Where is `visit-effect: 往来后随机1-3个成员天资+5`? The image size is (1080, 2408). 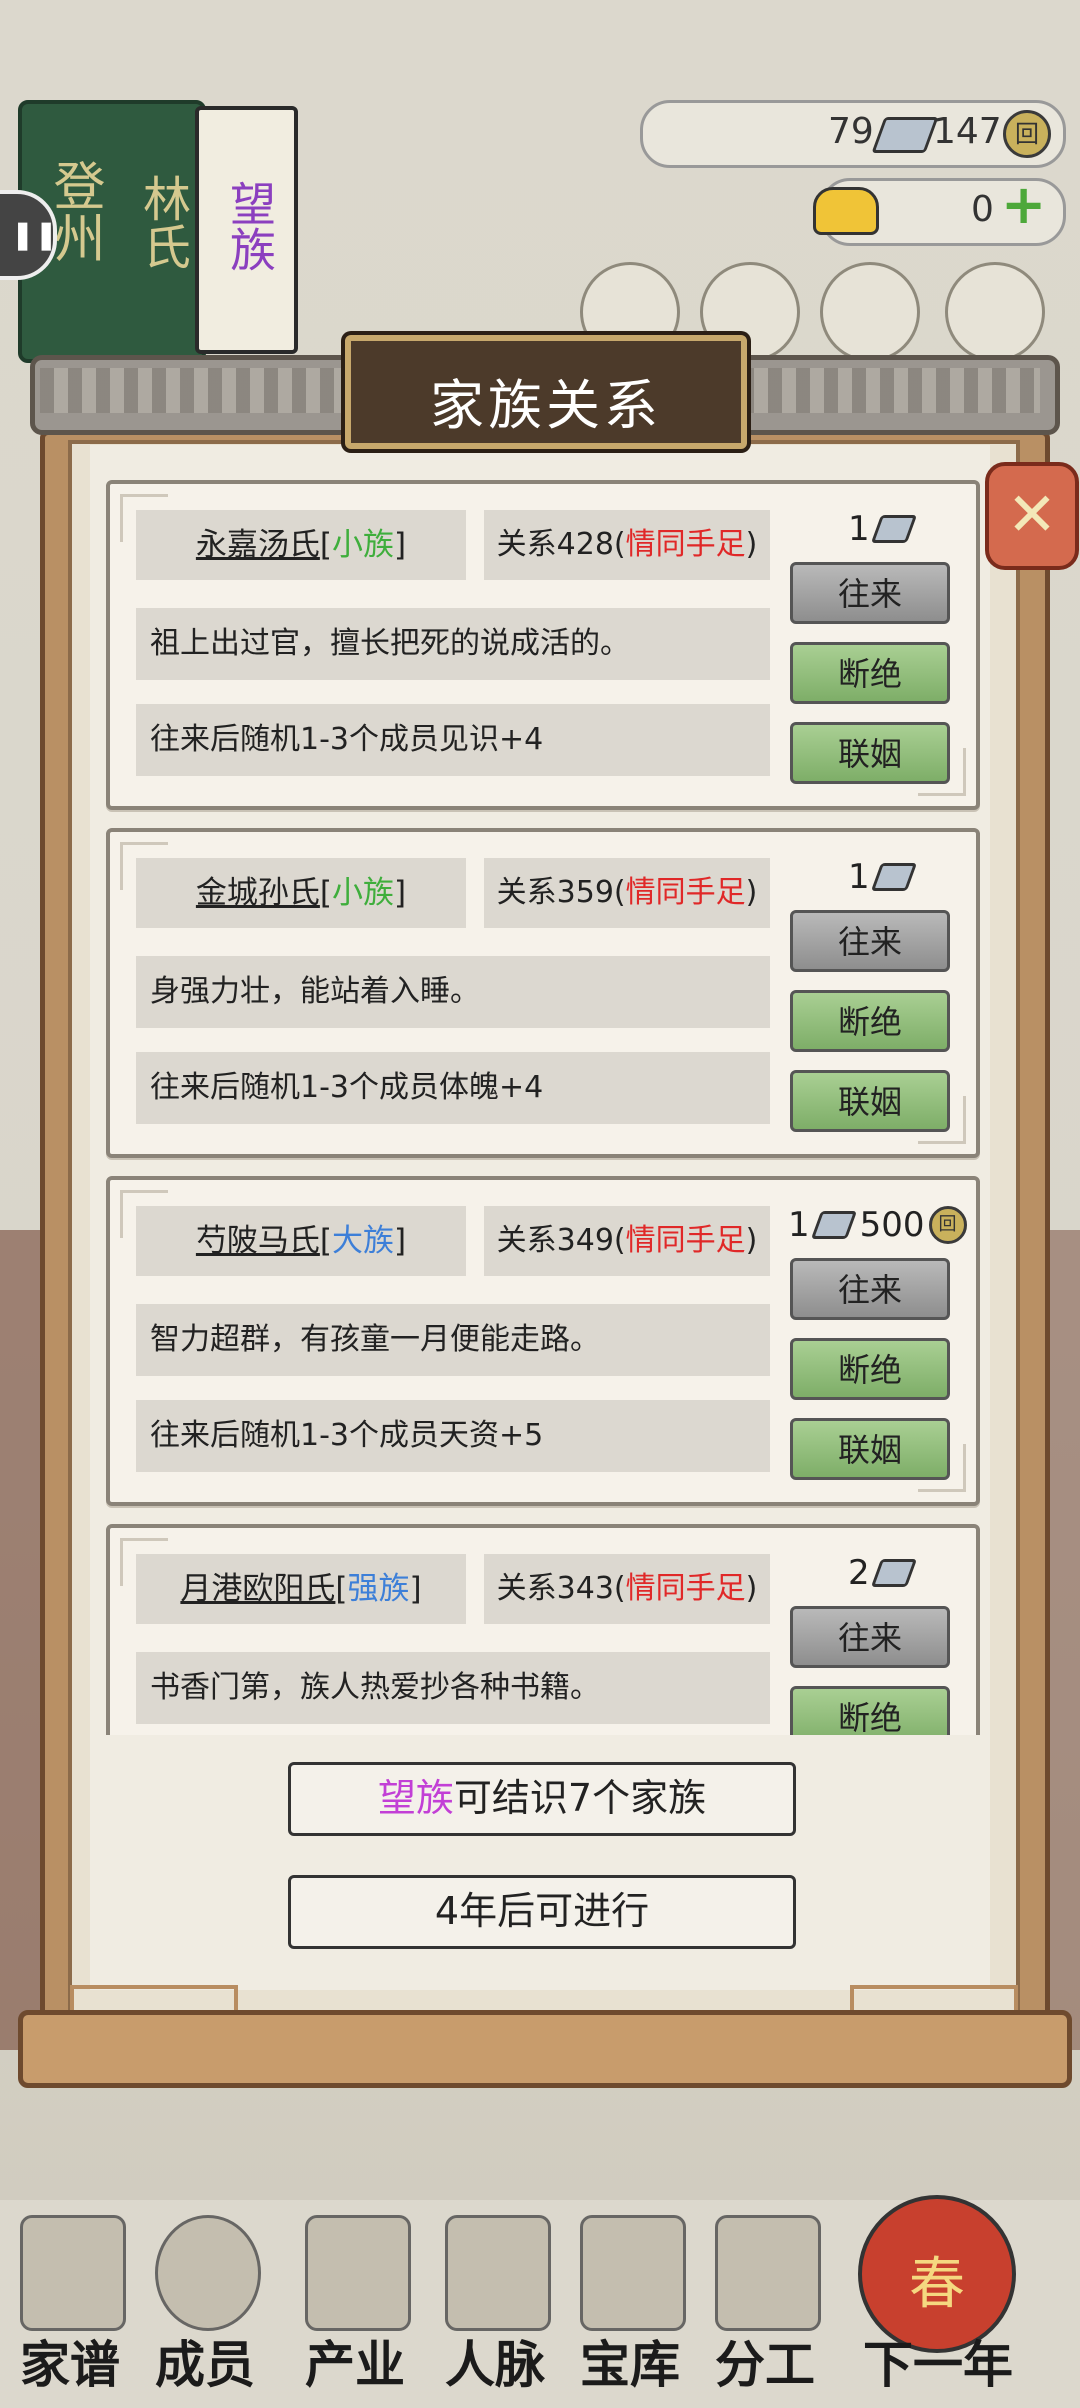 visit-effect: 往来后随机1-3个成员天资+5 is located at coordinates (453, 1436).